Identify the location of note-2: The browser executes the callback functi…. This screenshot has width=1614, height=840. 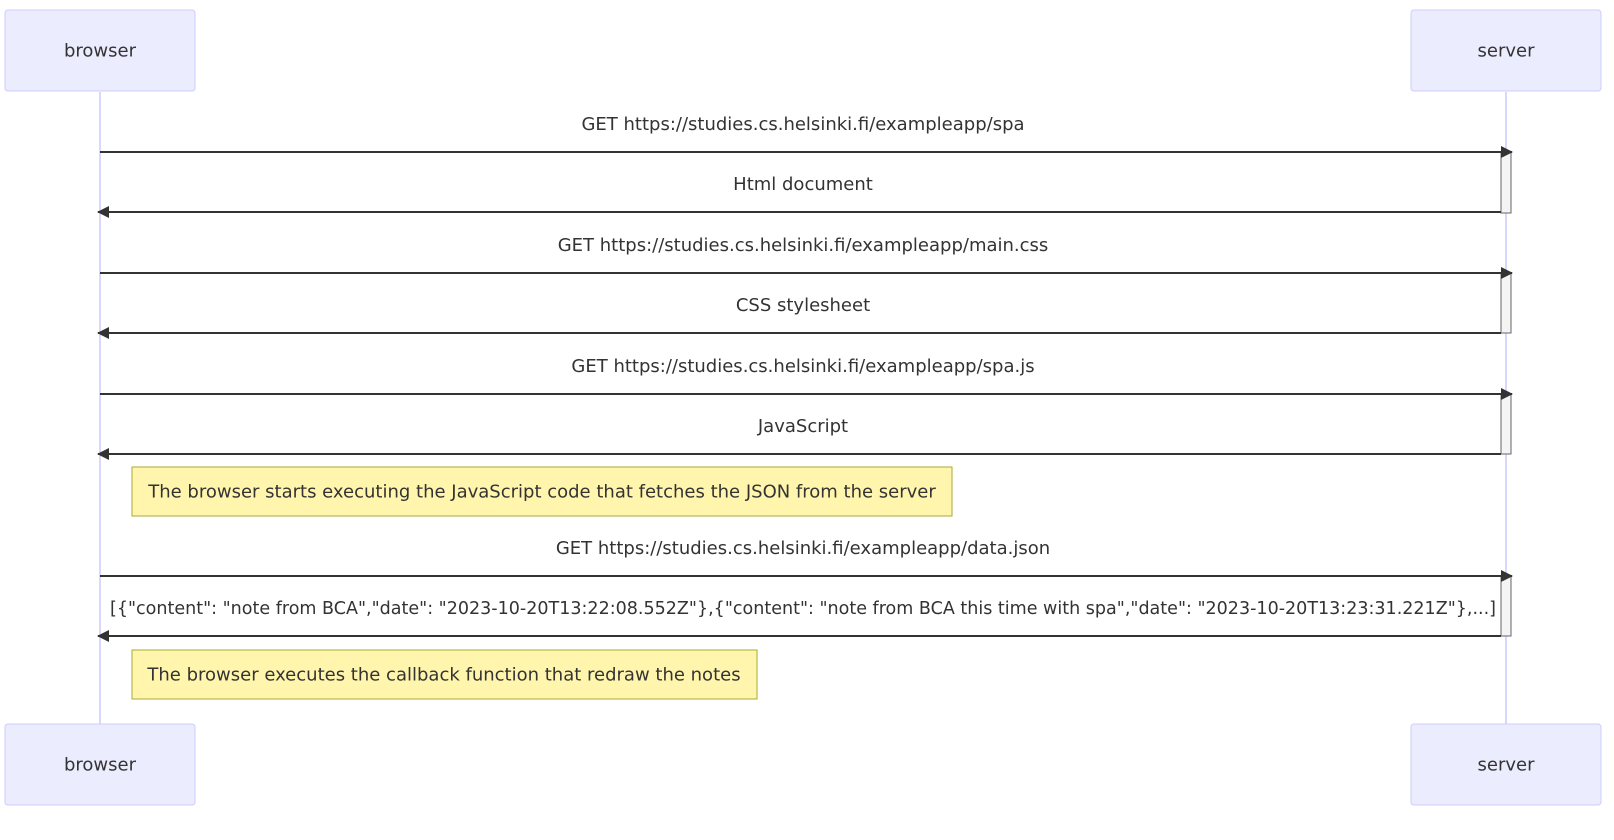
(444, 674).